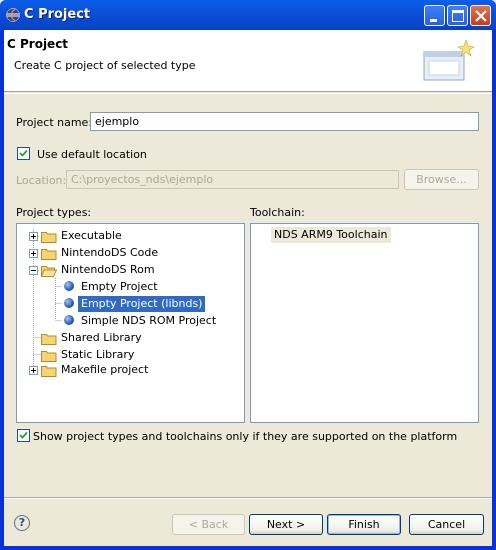 The image size is (496, 550). Describe the element at coordinates (33, 253) in the screenshot. I see `expand-nintendods-code-toggle` at that location.